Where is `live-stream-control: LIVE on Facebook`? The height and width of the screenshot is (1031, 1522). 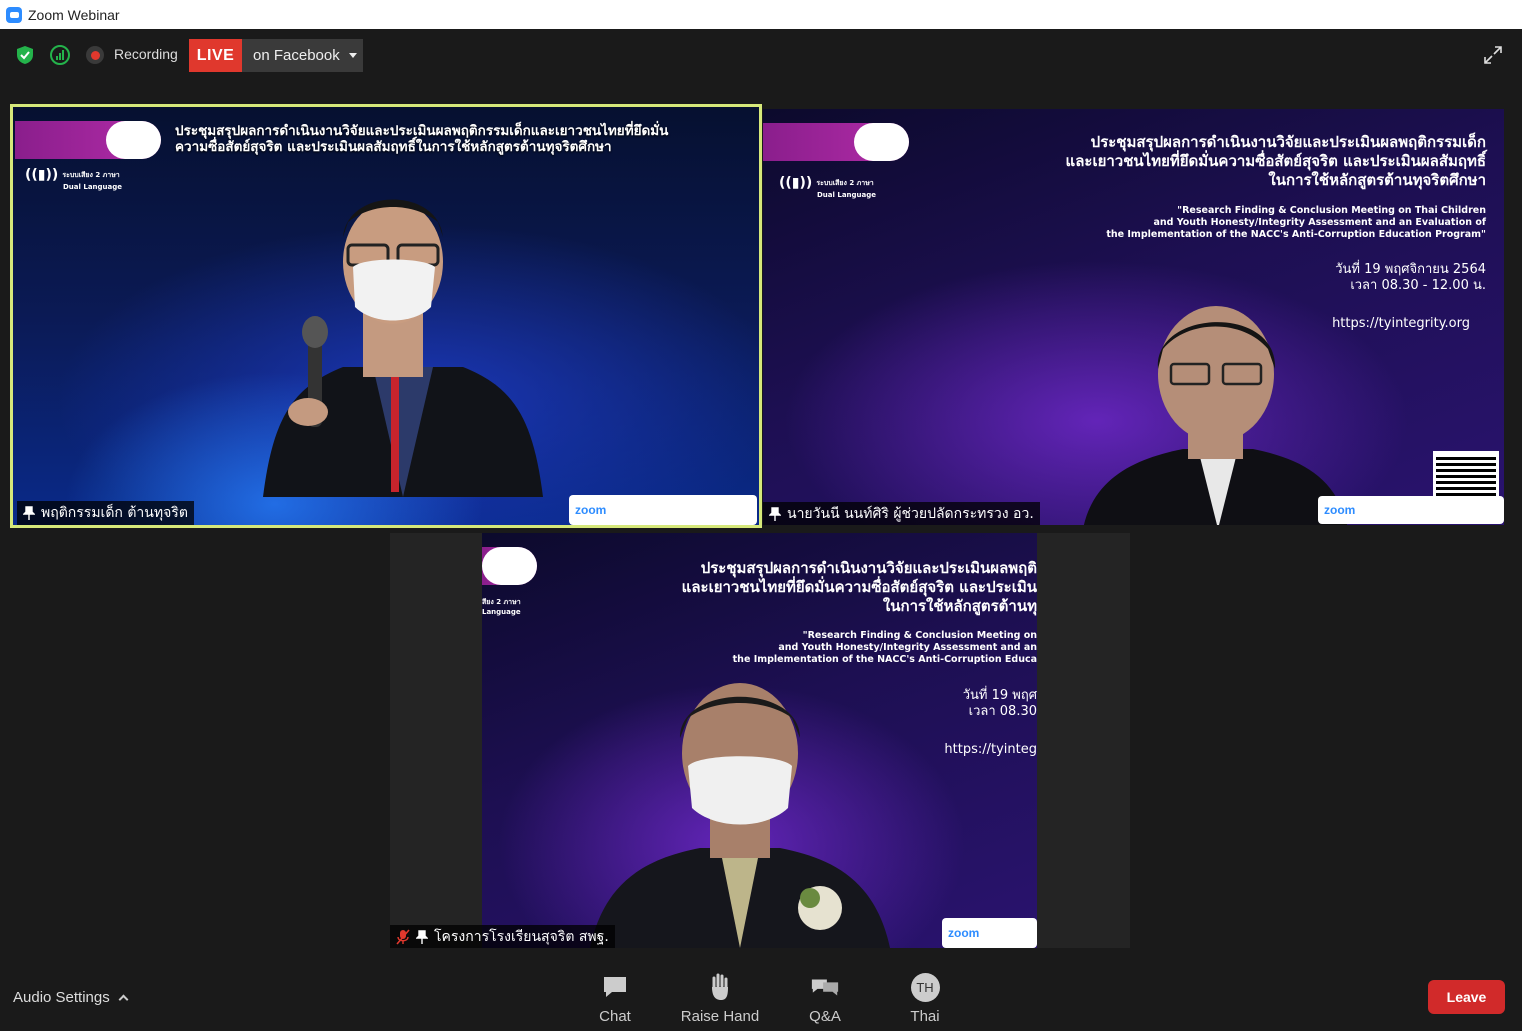
live-stream-control: LIVE on Facebook is located at coordinates (276, 55).